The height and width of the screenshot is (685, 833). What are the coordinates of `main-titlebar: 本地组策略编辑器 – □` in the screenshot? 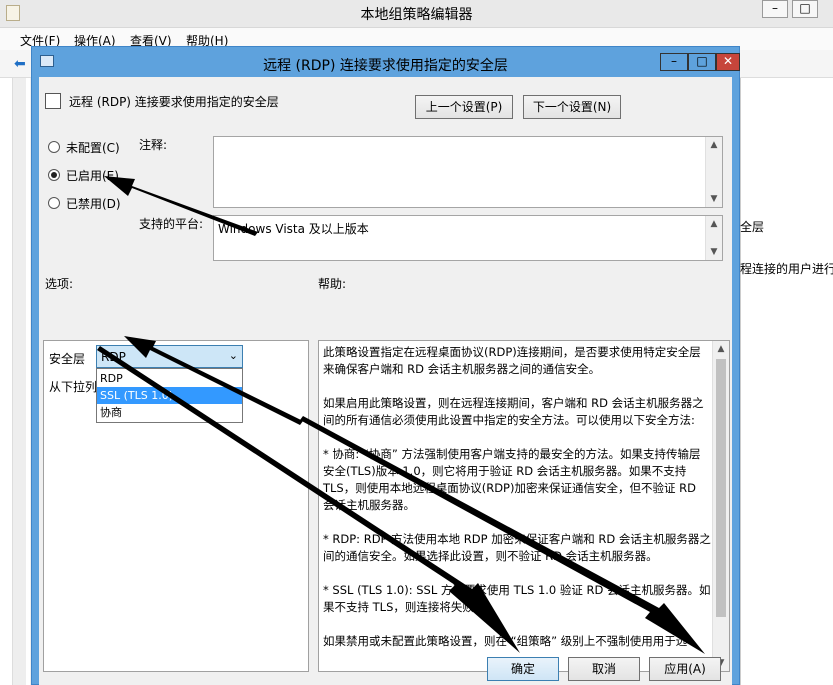 It's located at (416, 14).